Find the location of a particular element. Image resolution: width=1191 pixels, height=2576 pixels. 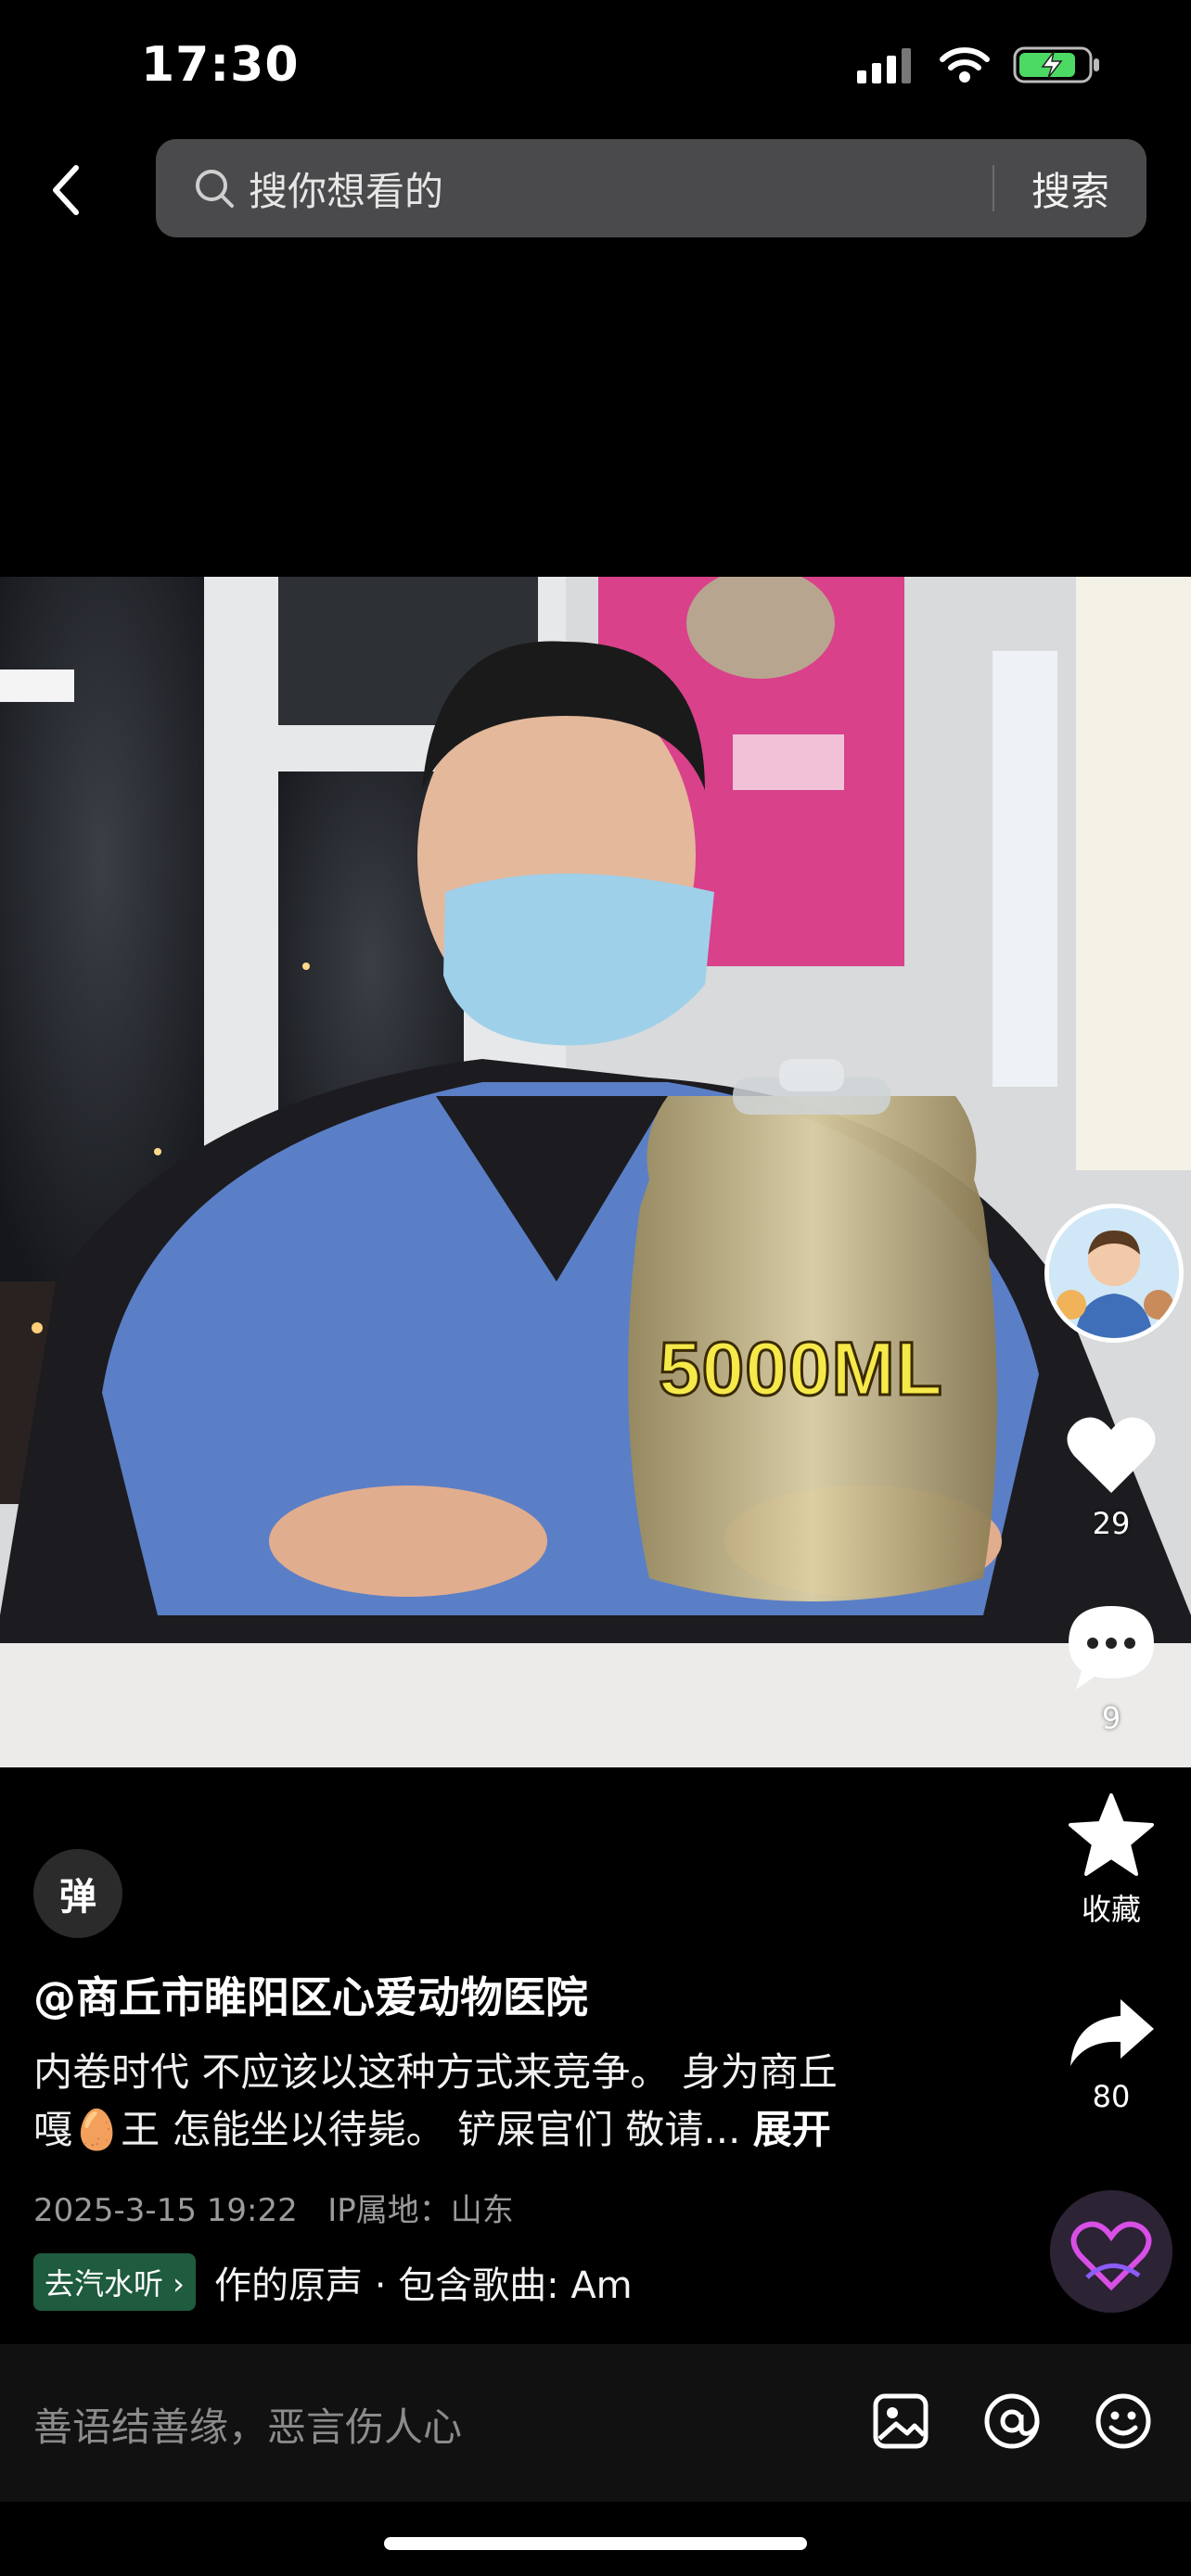

share-count: 80 is located at coordinates (1111, 2097).